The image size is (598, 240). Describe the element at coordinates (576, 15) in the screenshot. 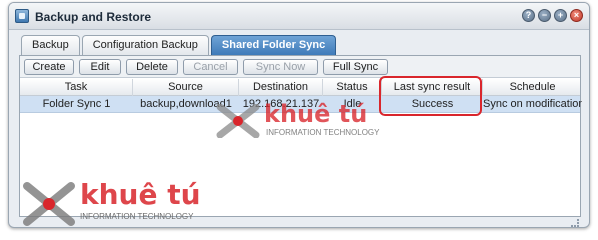

I see `close-icon: ×` at that location.